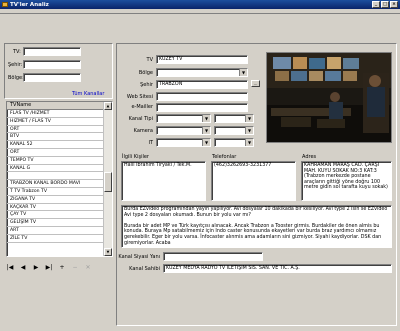 Image resolution: width=400 pixels, height=331 pixels. I want to click on list-item: HIZMET / FLAS TV, so click(56, 122).